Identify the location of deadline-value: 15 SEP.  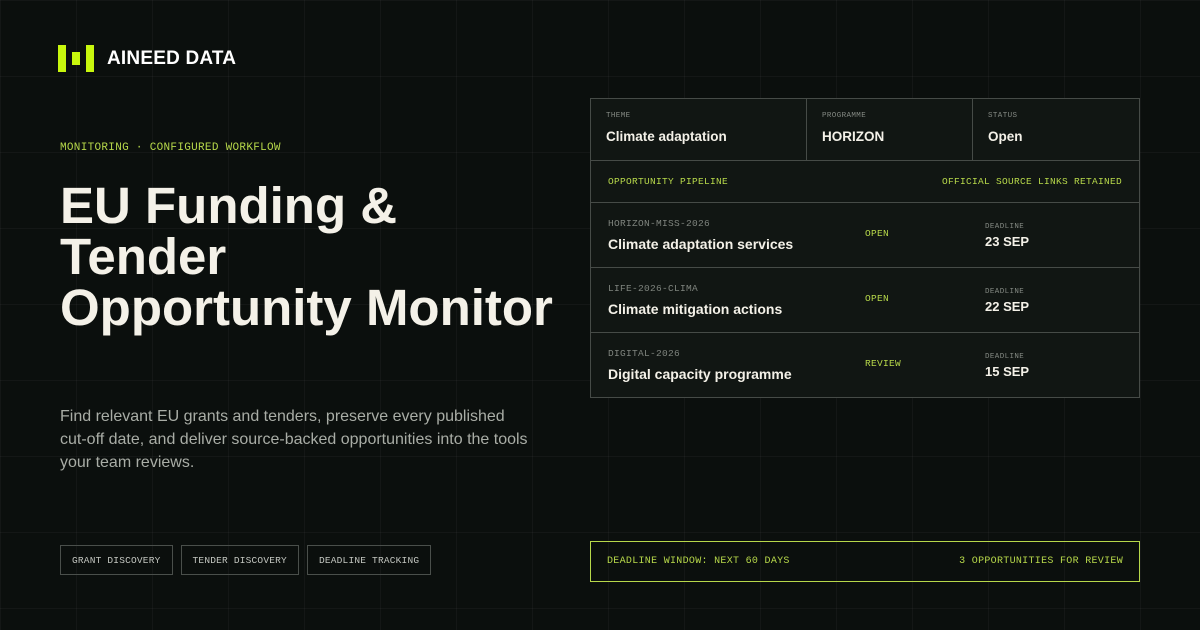
(1007, 371).